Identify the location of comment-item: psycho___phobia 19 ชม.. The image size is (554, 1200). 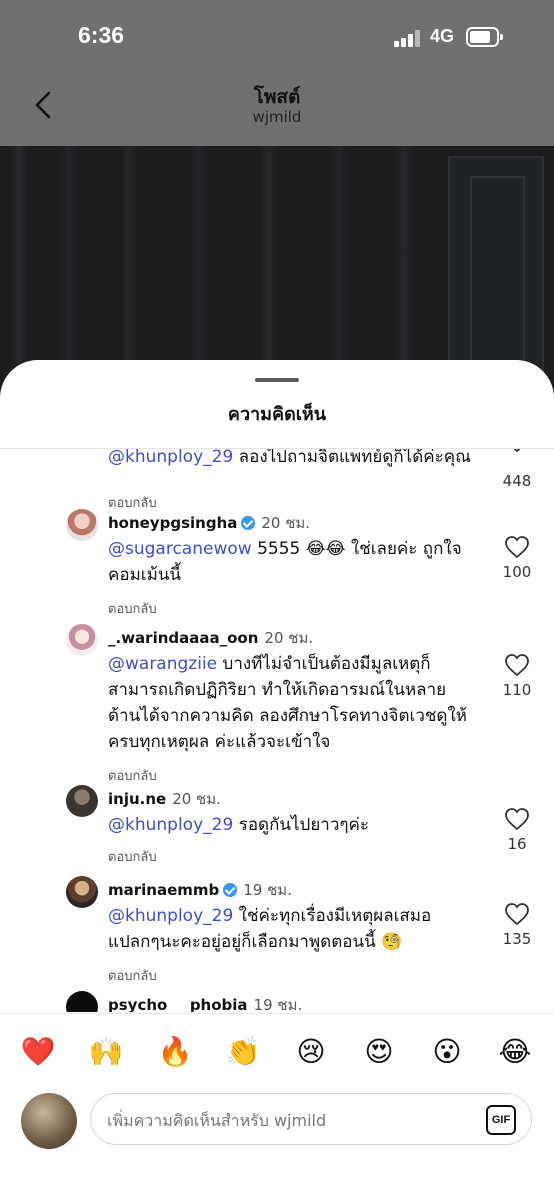
(277, 1000).